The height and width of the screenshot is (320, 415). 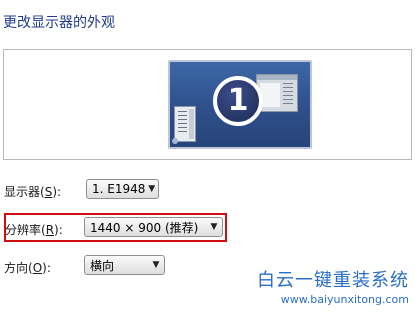 What do you see at coordinates (25, 230) in the screenshot?
I see `resolution-label-prefix: 分辨率(` at bounding box center [25, 230].